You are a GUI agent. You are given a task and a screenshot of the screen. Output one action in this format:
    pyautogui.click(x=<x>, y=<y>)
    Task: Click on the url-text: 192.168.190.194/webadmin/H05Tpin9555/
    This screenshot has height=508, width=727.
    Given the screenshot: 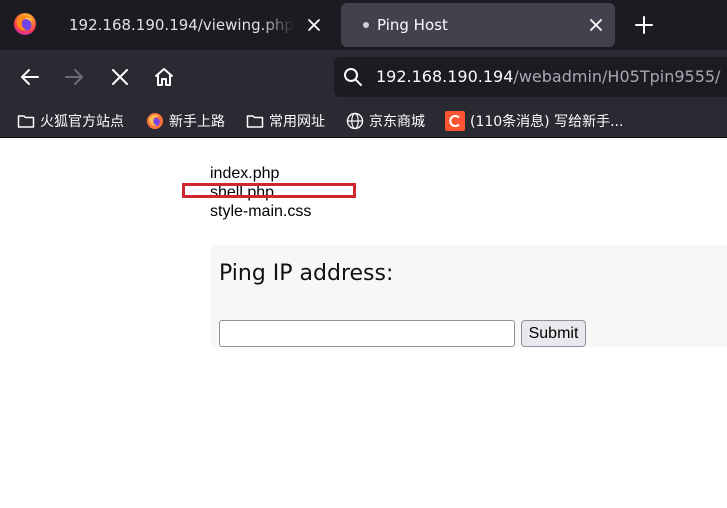 What is the action you would take?
    pyautogui.click(x=548, y=76)
    